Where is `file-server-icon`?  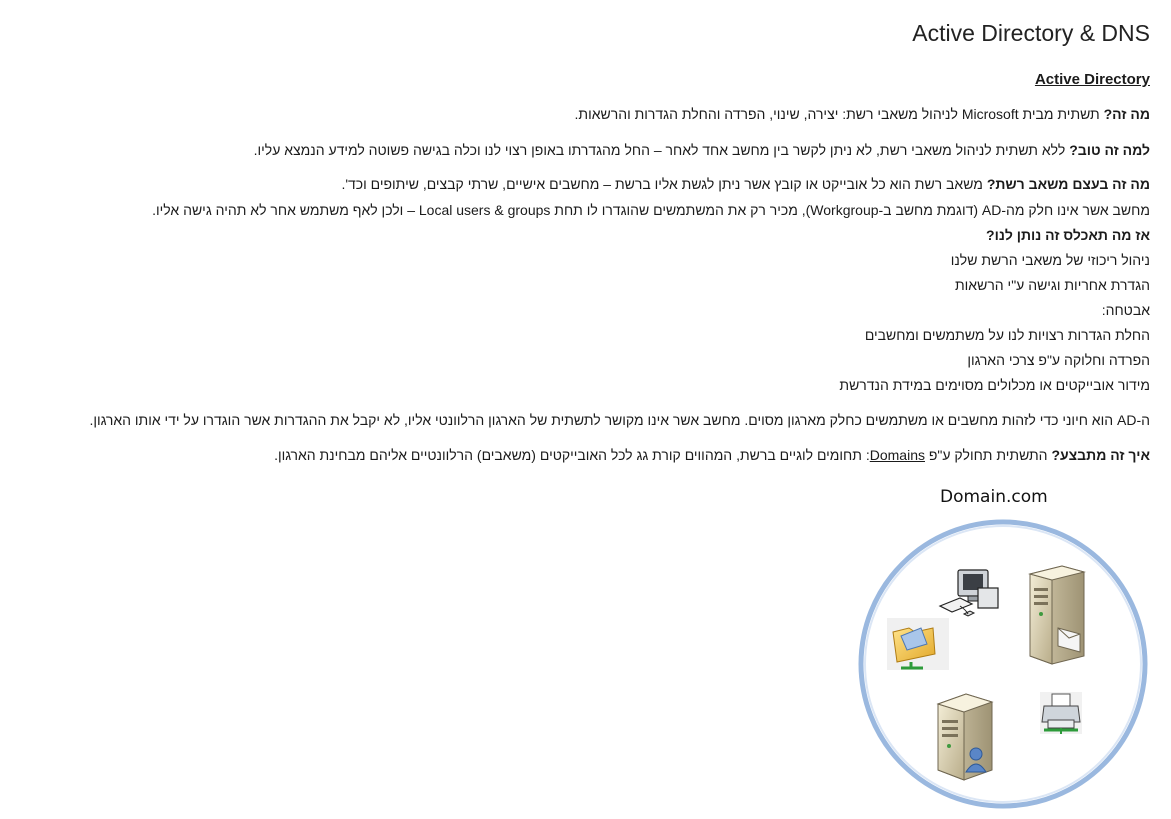 file-server-icon is located at coordinates (1057, 615).